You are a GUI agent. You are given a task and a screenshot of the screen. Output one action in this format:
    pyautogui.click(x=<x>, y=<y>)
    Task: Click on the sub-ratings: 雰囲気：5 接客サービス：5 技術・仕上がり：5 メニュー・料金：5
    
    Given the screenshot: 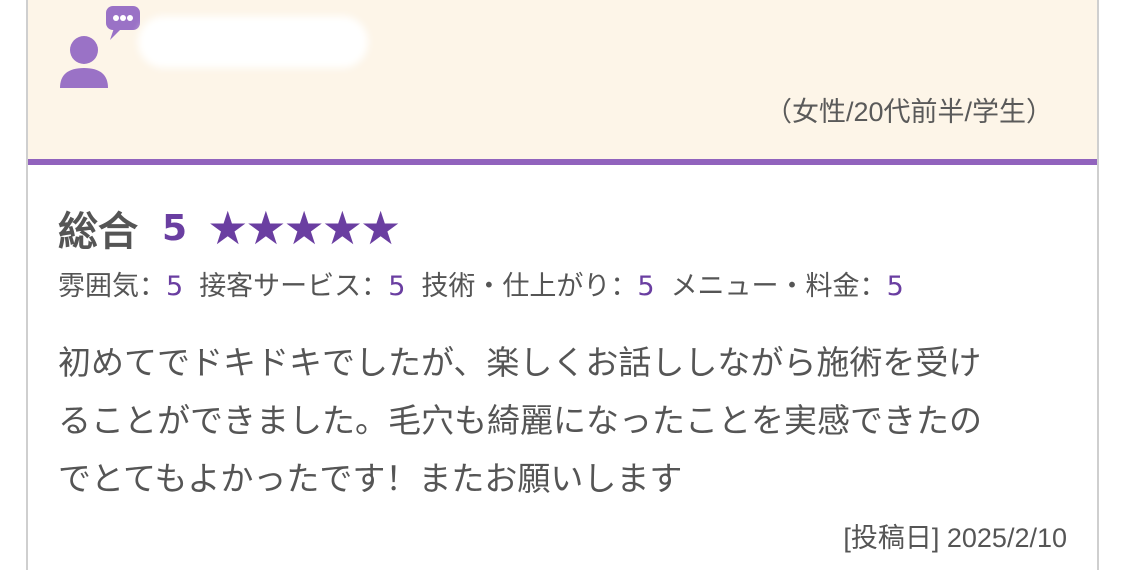 What is the action you would take?
    pyautogui.click(x=489, y=283)
    